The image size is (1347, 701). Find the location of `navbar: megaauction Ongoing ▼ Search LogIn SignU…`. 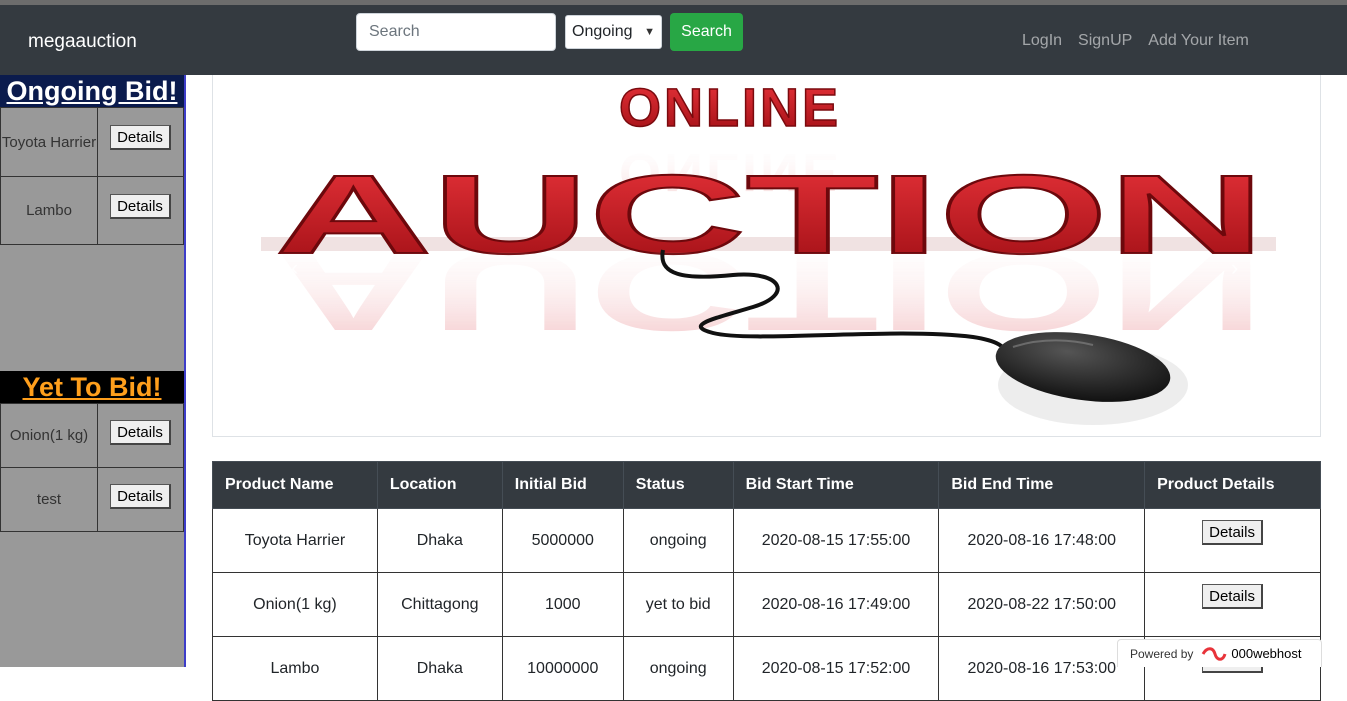

navbar: megaauction Ongoing ▼ Search LogIn SignU… is located at coordinates (673, 40).